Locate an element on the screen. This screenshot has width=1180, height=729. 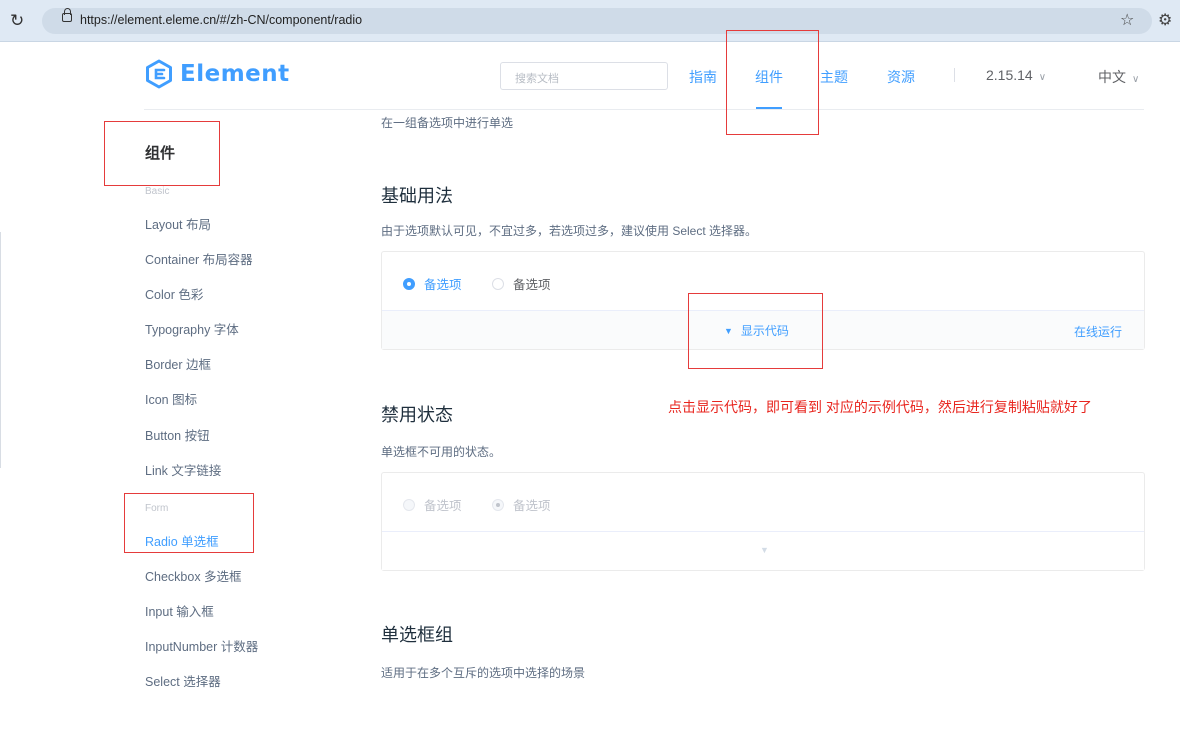
sidebar-item-button: Button 按钮 is located at coordinates (177, 434).